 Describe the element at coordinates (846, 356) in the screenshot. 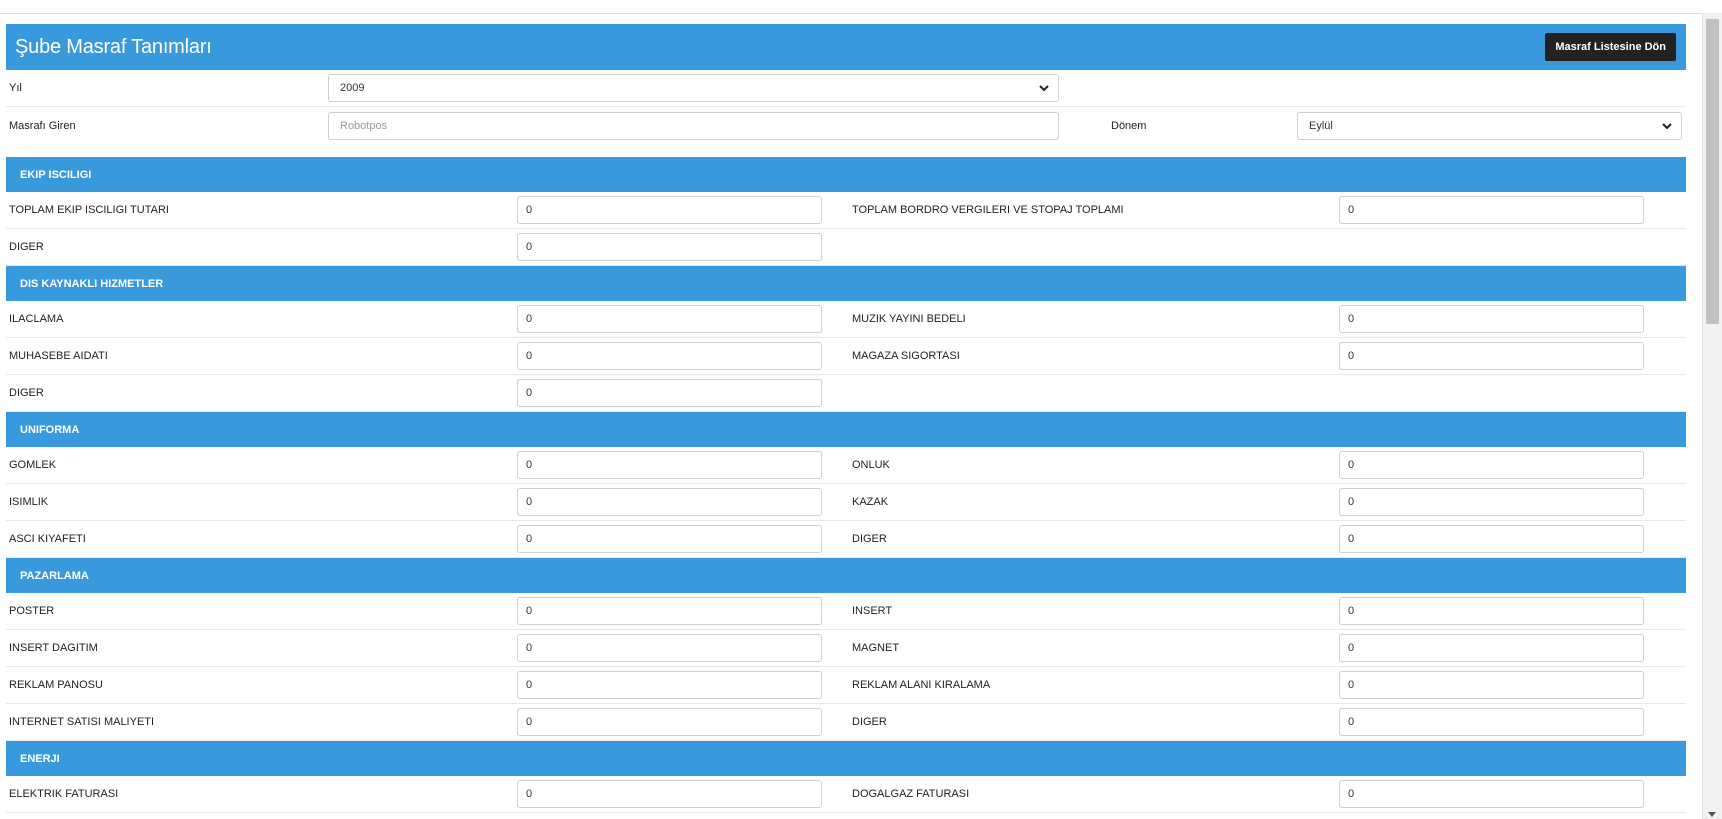

I see `form-row: MUHASEBE AIDATI 0 MAGAZA SIGORTASI 0` at that location.